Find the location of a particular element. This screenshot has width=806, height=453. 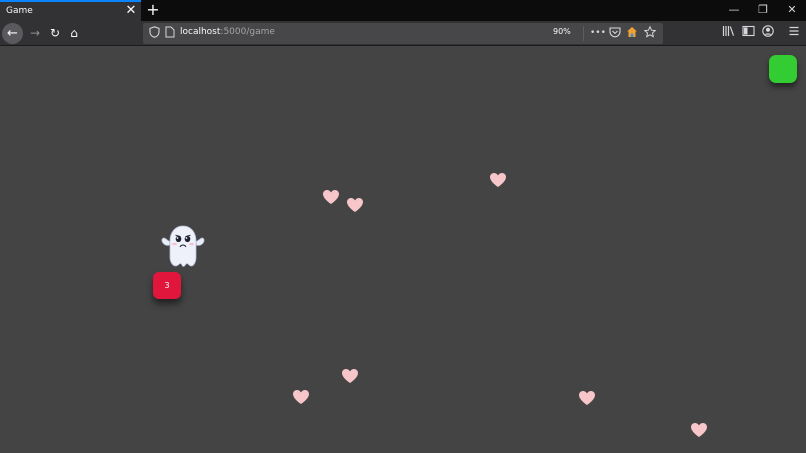

navigation-toolbar: ← → ↻ ⌂ localhost:5000/game 90% ••• is located at coordinates (403, 33).